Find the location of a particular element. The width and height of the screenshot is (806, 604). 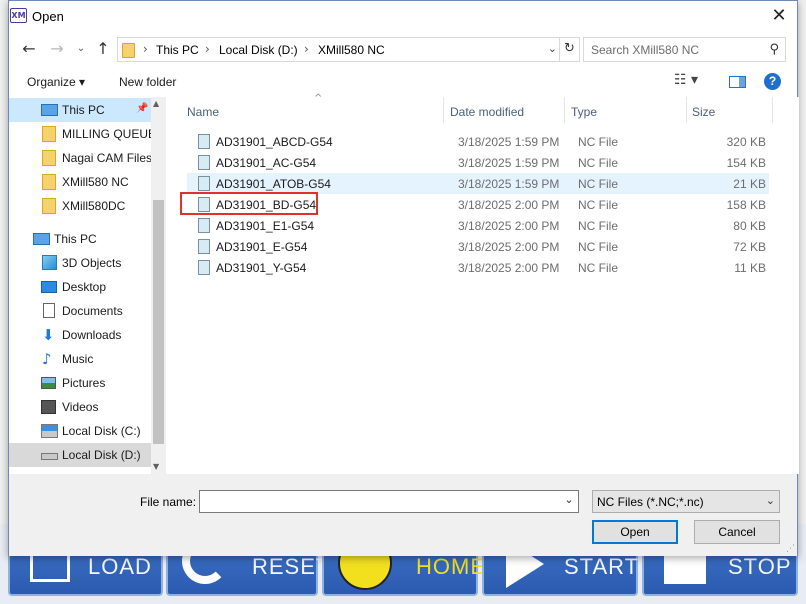

sidebar-item-label: XMill580DC is located at coordinates (94, 206).